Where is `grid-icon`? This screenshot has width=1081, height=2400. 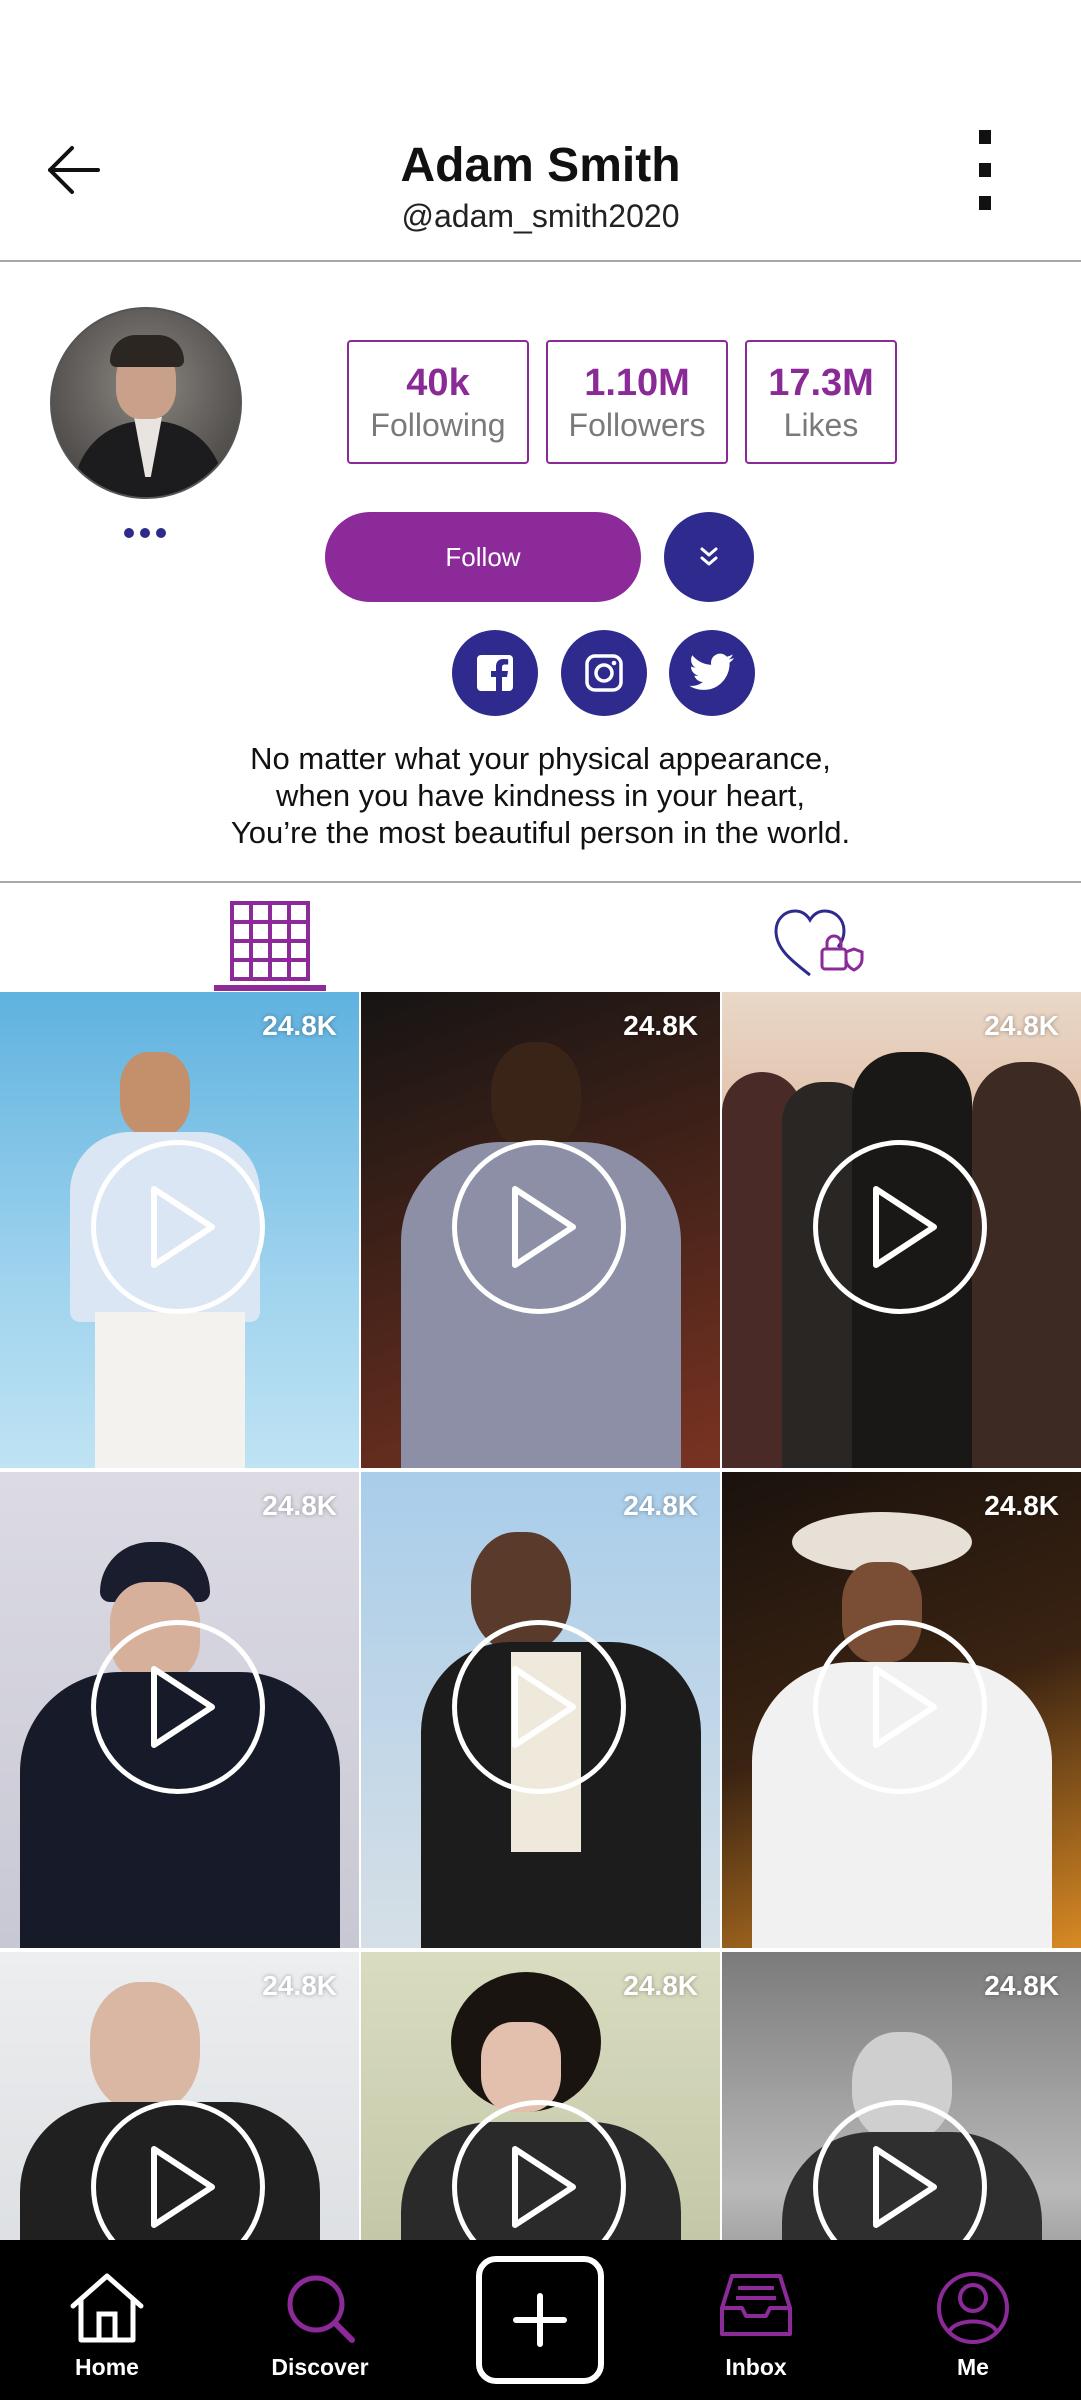
grid-icon is located at coordinates (270, 941).